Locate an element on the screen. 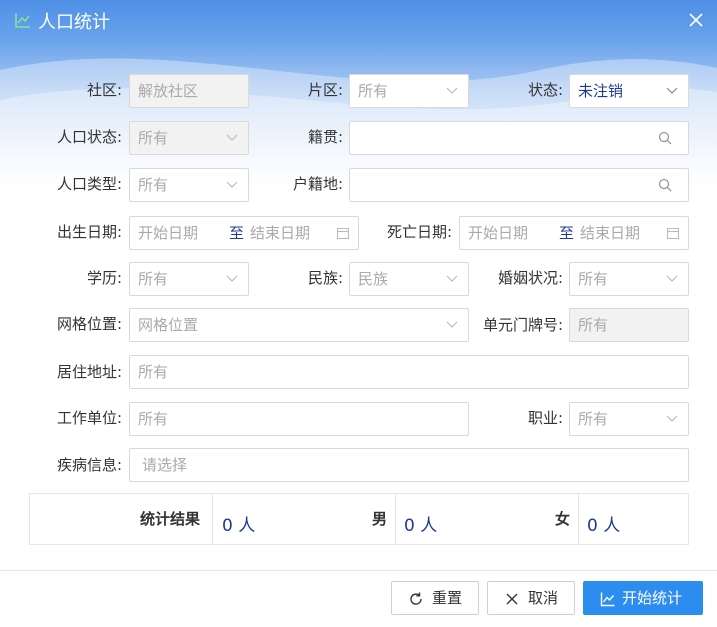 Image resolution: width=717 pixels, height=627 pixels. cancel-label: 取消 is located at coordinates (543, 598).